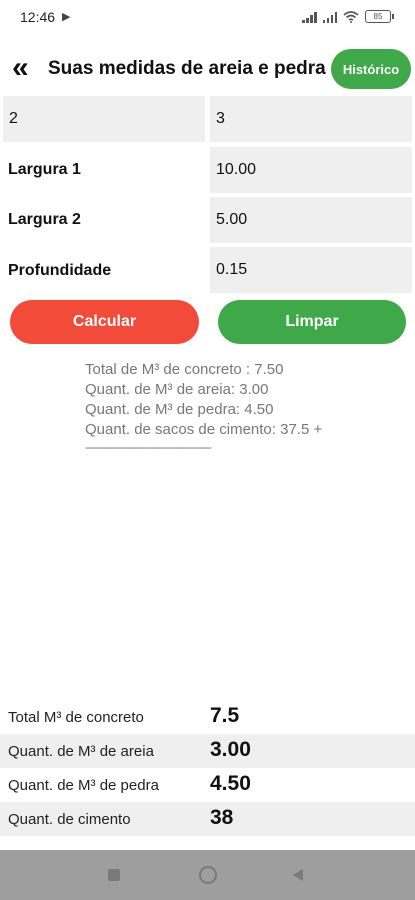 This screenshot has height=900, width=415. I want to click on result-value: 3.00, so click(230, 749).